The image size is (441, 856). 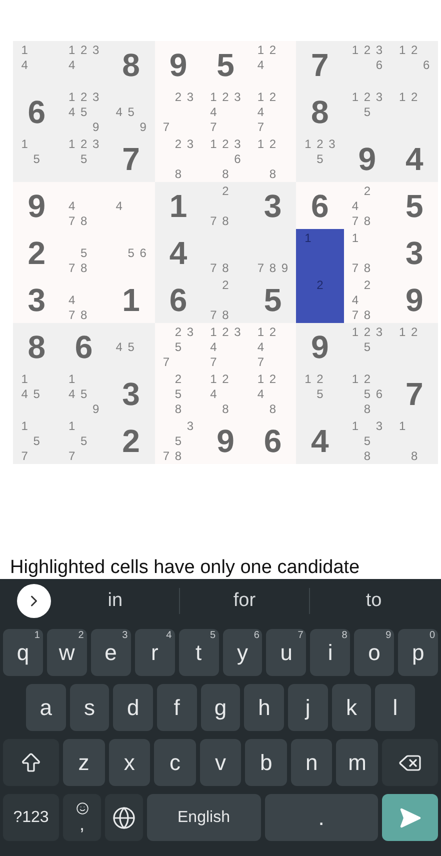 What do you see at coordinates (203, 817) in the screenshot?
I see `space-key: English` at bounding box center [203, 817].